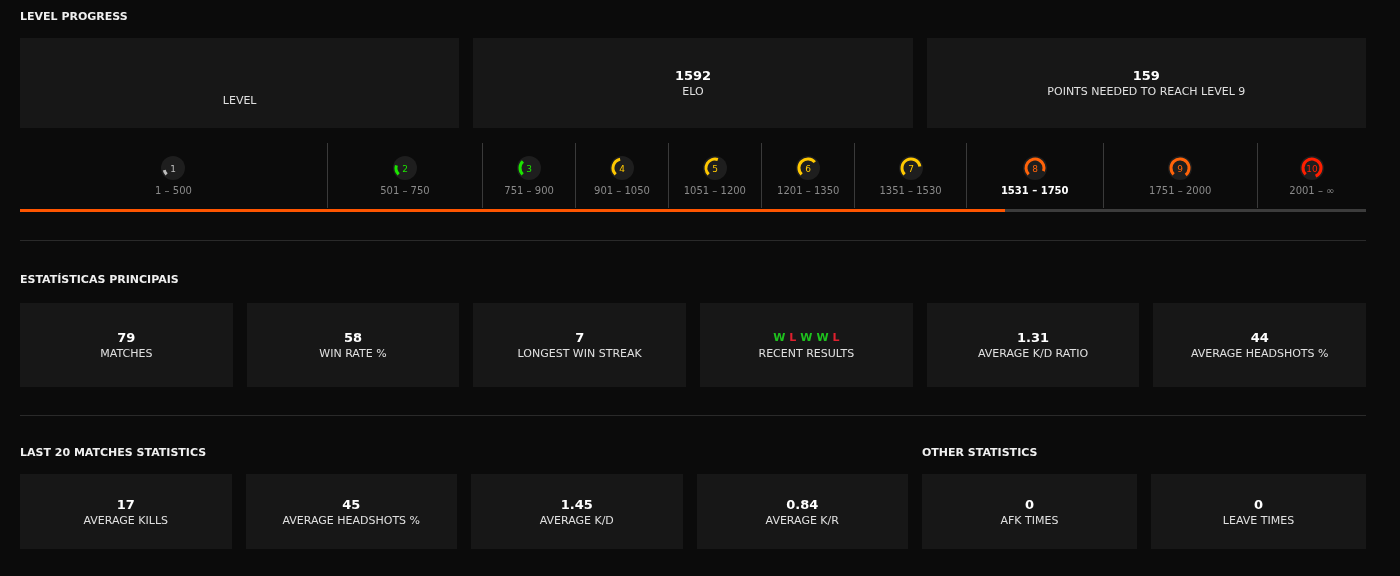 The height and width of the screenshot is (576, 1400). I want to click on stat-label: AVERAGE K/D, so click(576, 520).